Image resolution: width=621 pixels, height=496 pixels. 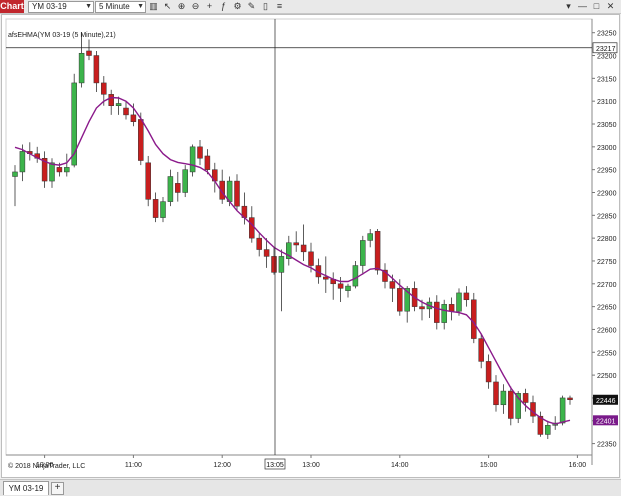 What do you see at coordinates (582, 6) in the screenshot?
I see `minimize-icon: —` at bounding box center [582, 6].